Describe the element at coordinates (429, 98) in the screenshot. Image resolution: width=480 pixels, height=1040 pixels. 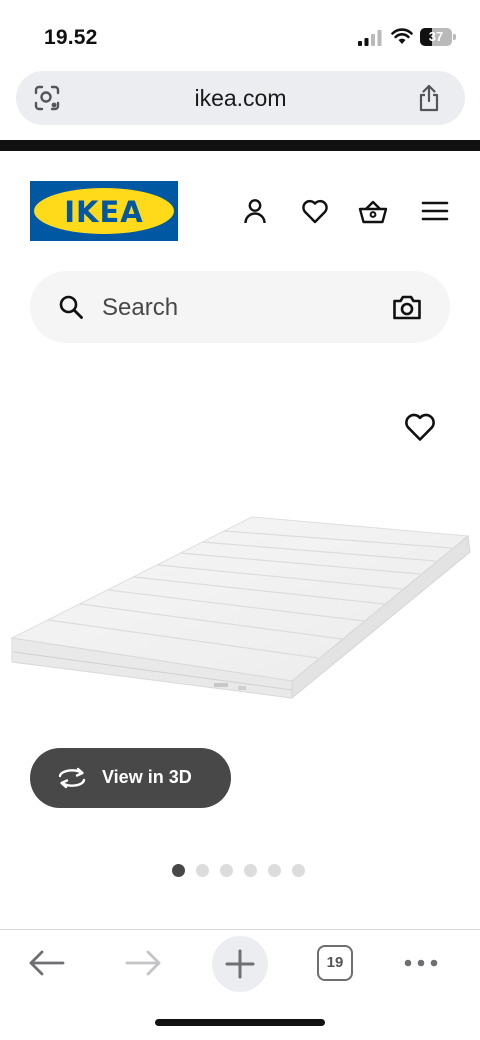
I see `share-icon` at that location.